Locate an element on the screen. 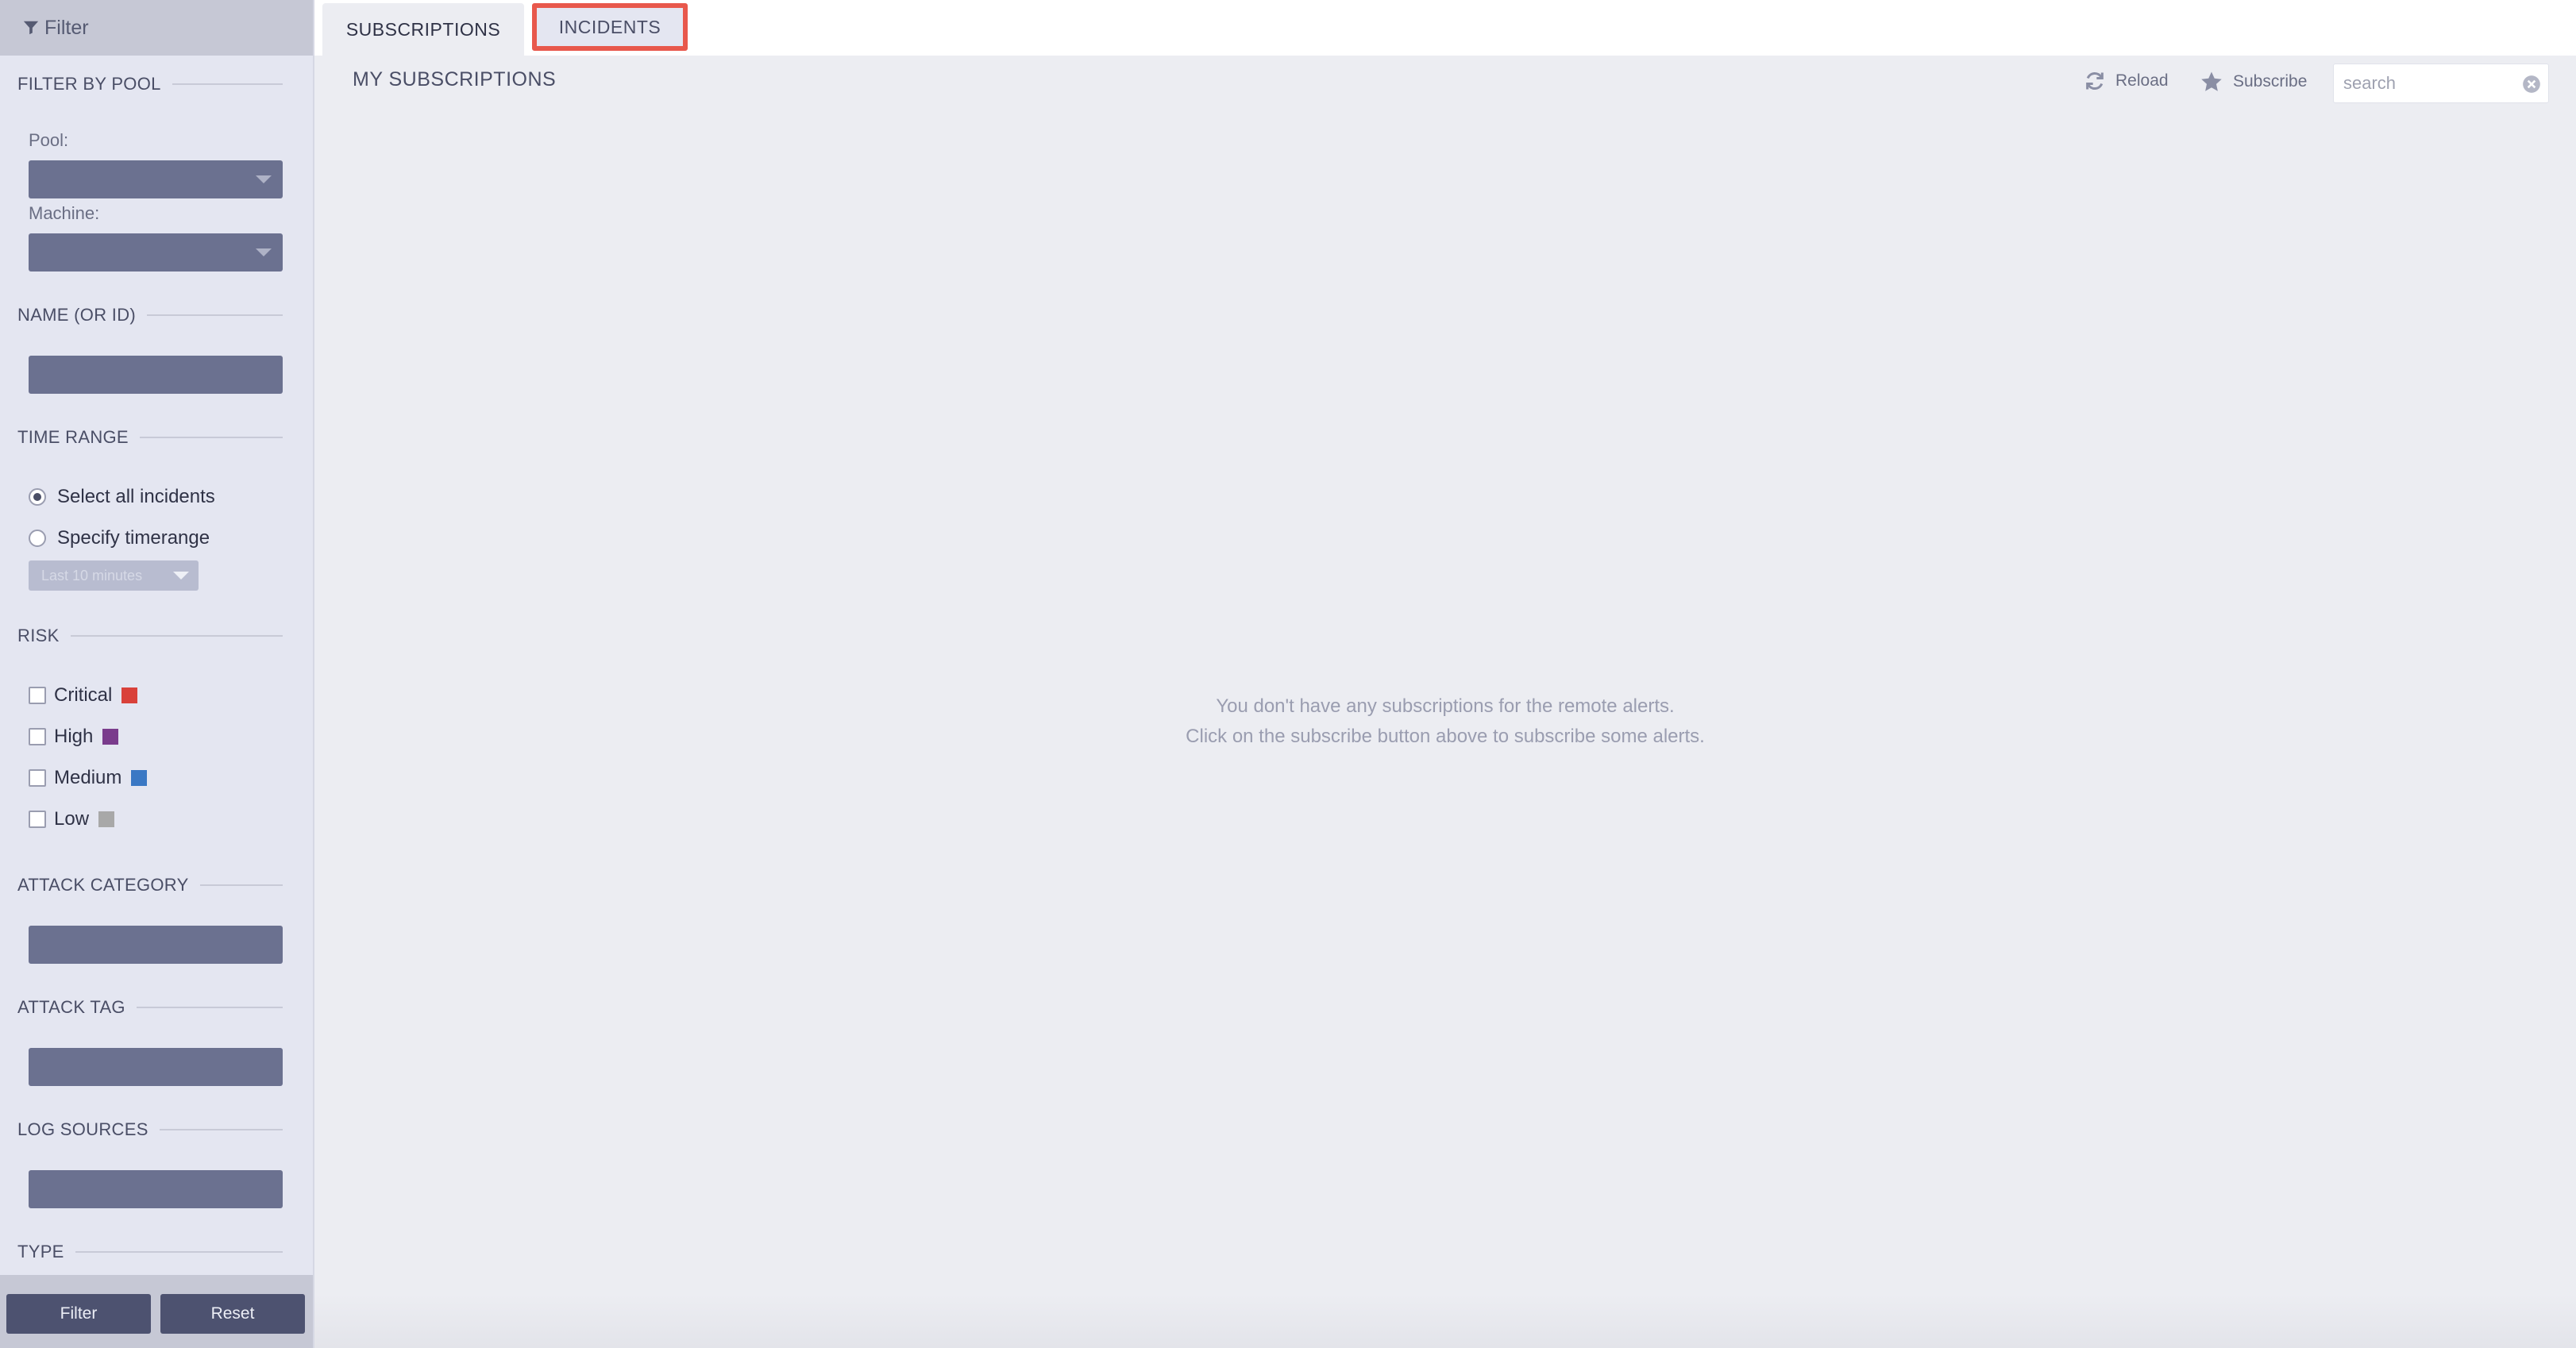  name-input is located at coordinates (156, 375).